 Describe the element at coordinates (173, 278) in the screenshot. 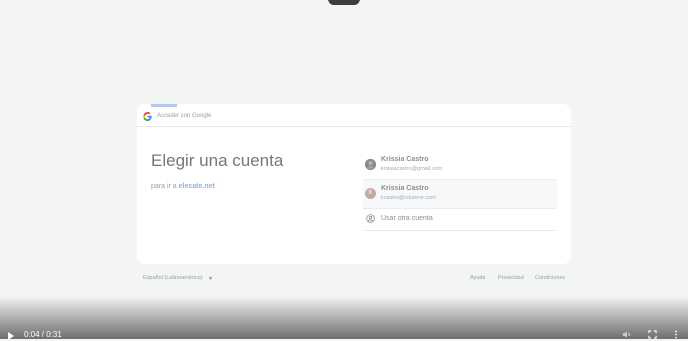

I see `language-selector: Español (Latinoamérica)` at that location.